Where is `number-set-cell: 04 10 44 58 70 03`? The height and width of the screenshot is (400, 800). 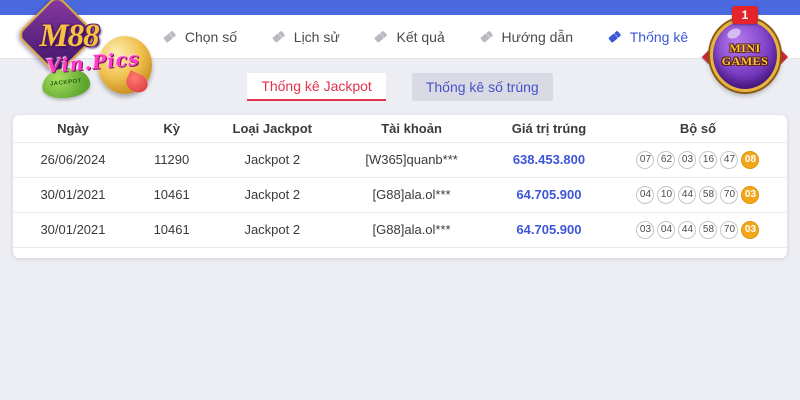
number-set-cell: 04 10 44 58 70 03 is located at coordinates (697, 194).